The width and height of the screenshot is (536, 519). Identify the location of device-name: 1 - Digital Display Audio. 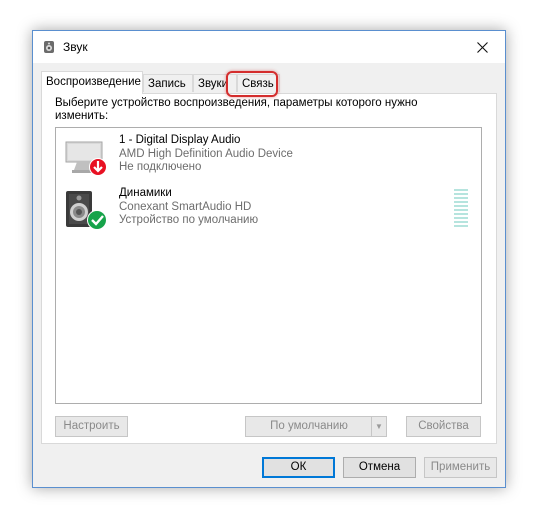
(180, 140).